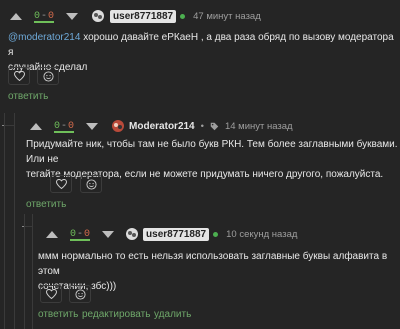 The height and width of the screenshot is (329, 400). I want to click on username: Moderator214, so click(162, 126).